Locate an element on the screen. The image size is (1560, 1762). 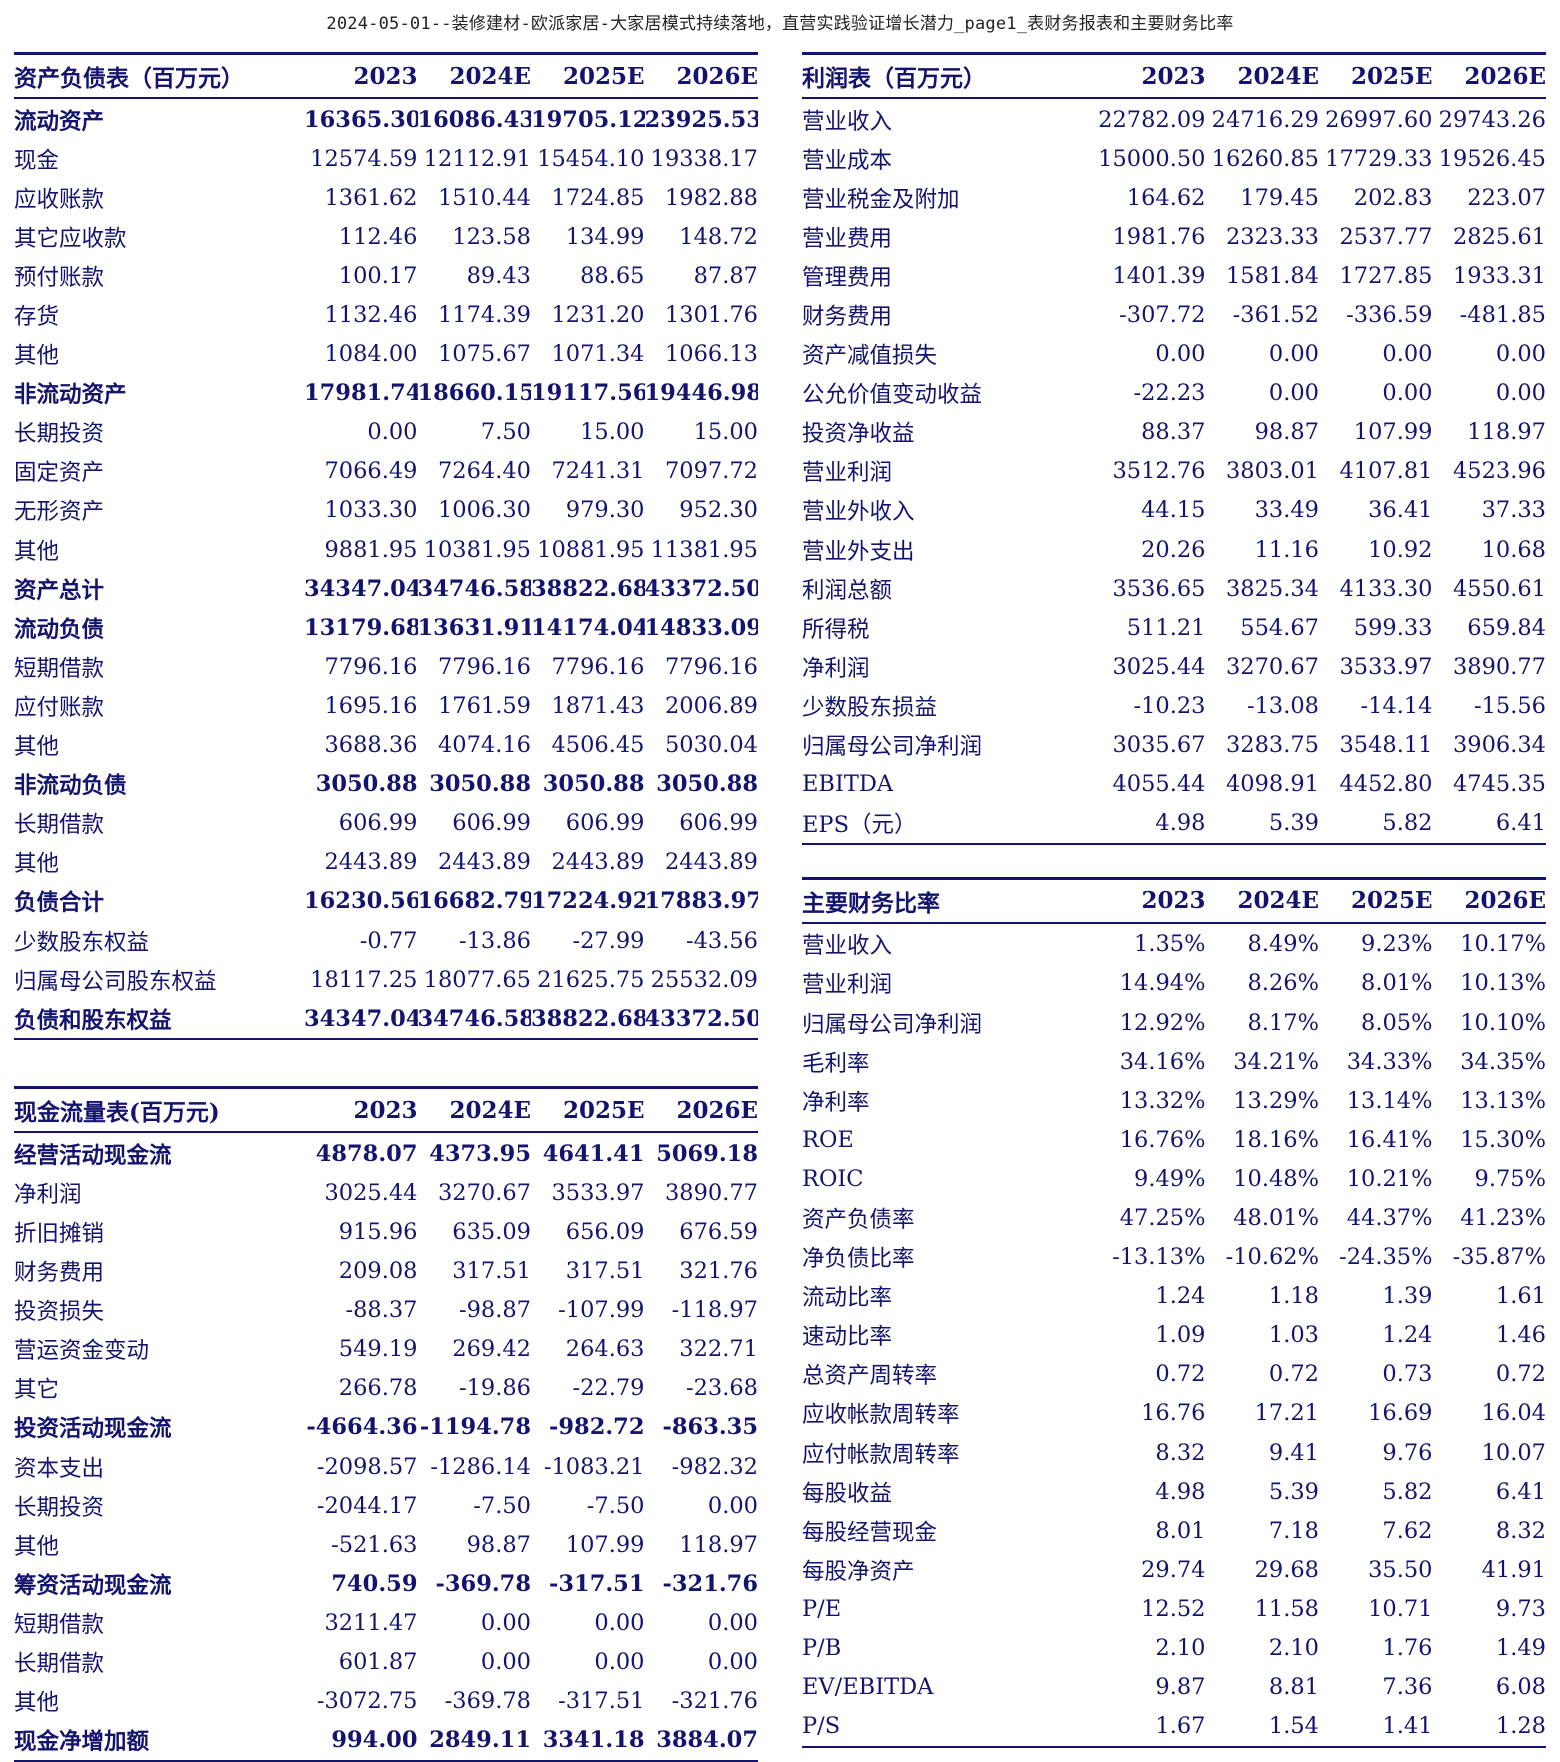
row-label: 无形资产 is located at coordinates (59, 512).